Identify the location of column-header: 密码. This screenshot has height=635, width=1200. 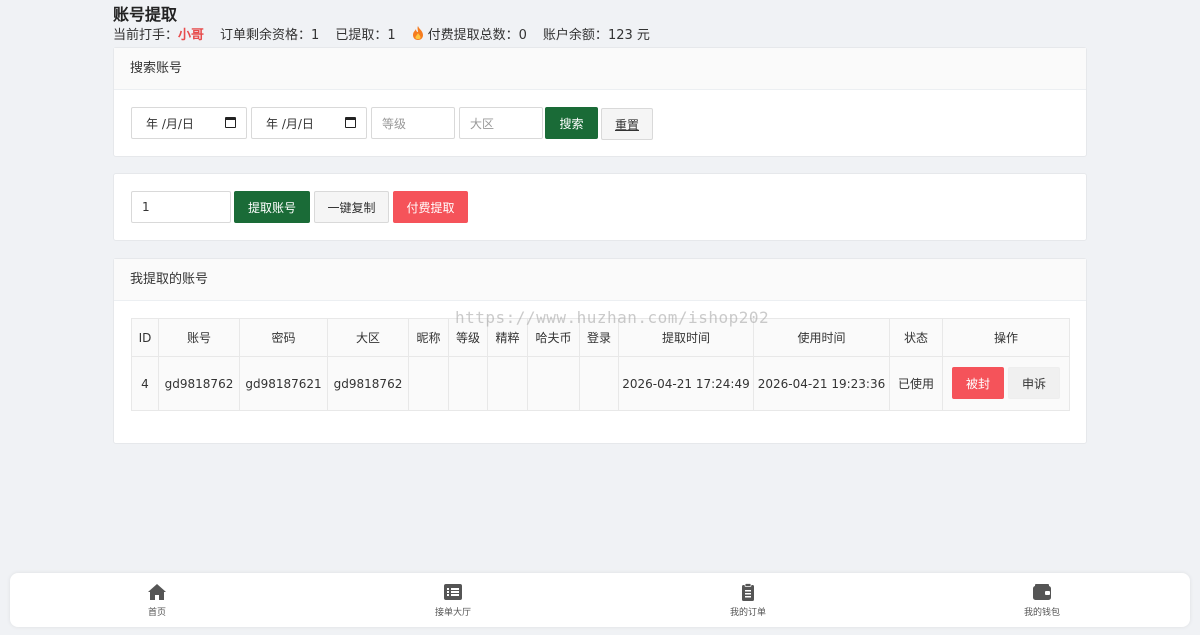
(283, 337).